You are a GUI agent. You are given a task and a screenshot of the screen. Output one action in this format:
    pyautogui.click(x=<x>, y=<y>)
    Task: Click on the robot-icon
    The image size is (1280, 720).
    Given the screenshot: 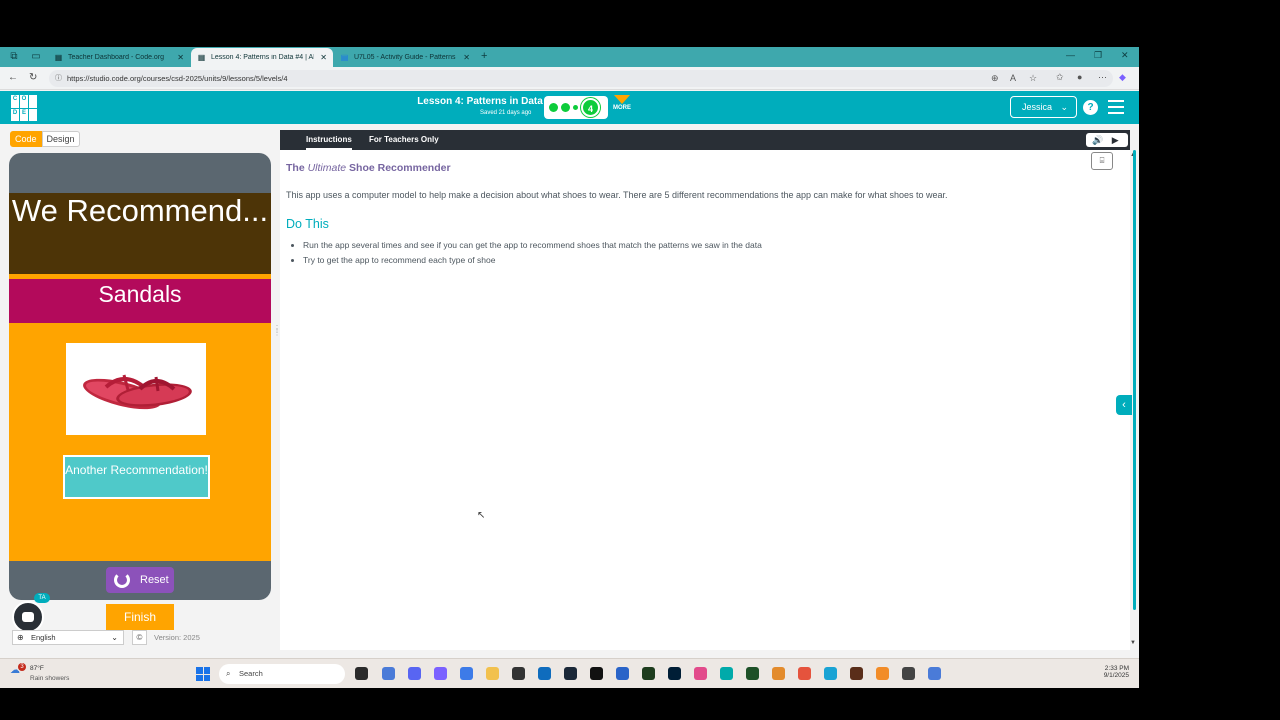 What is the action you would take?
    pyautogui.click(x=28, y=617)
    